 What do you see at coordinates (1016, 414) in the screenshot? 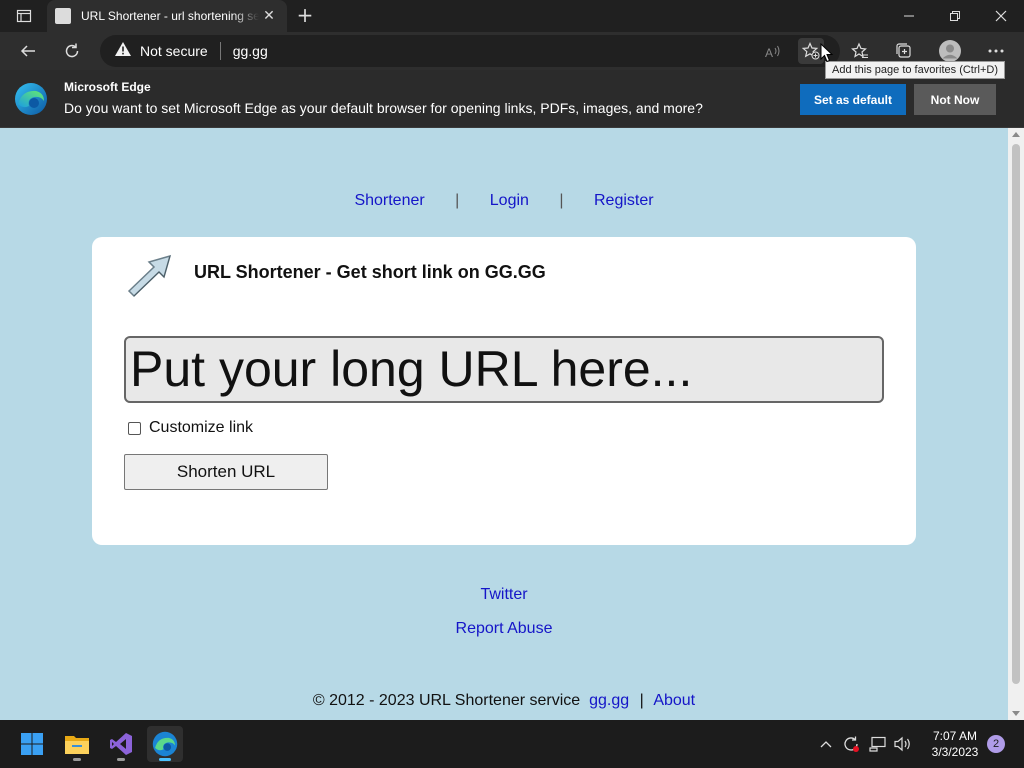
I see `scrollbar-thumb` at bounding box center [1016, 414].